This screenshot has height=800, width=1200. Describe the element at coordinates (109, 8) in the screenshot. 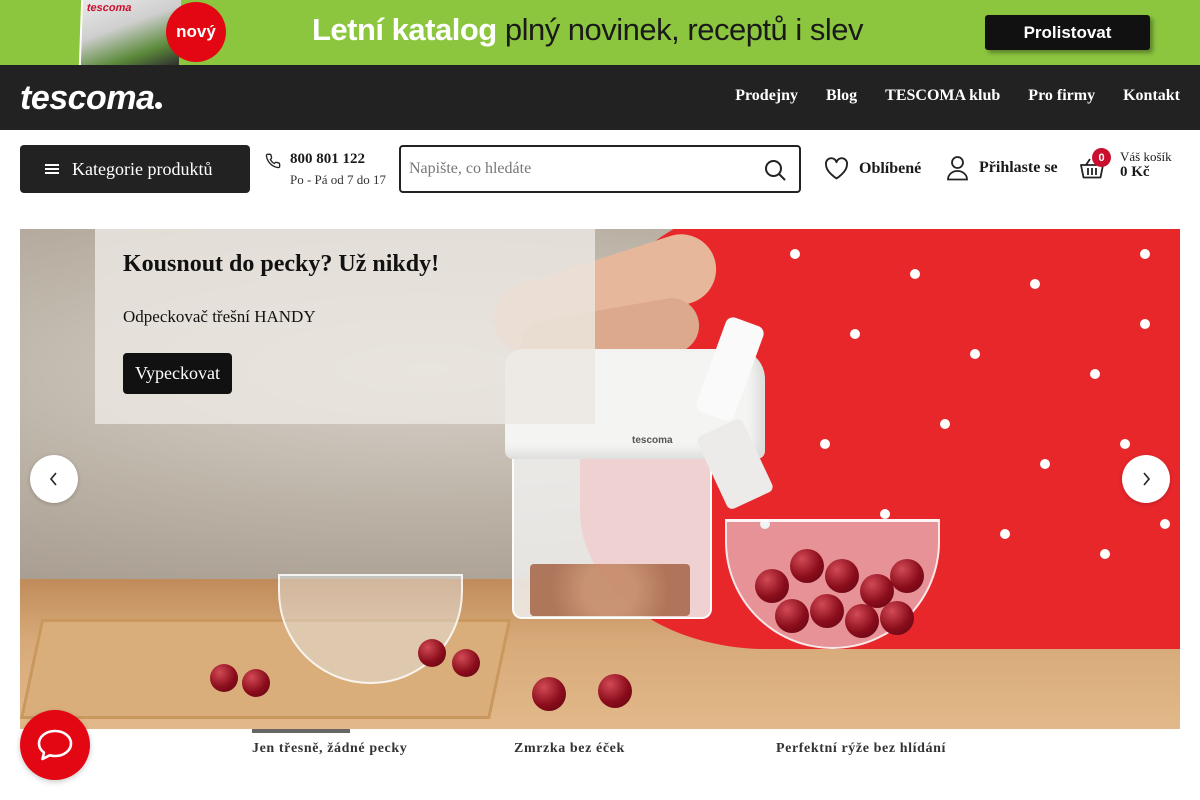

I see `catalog-cover-brand: tescoma` at that location.